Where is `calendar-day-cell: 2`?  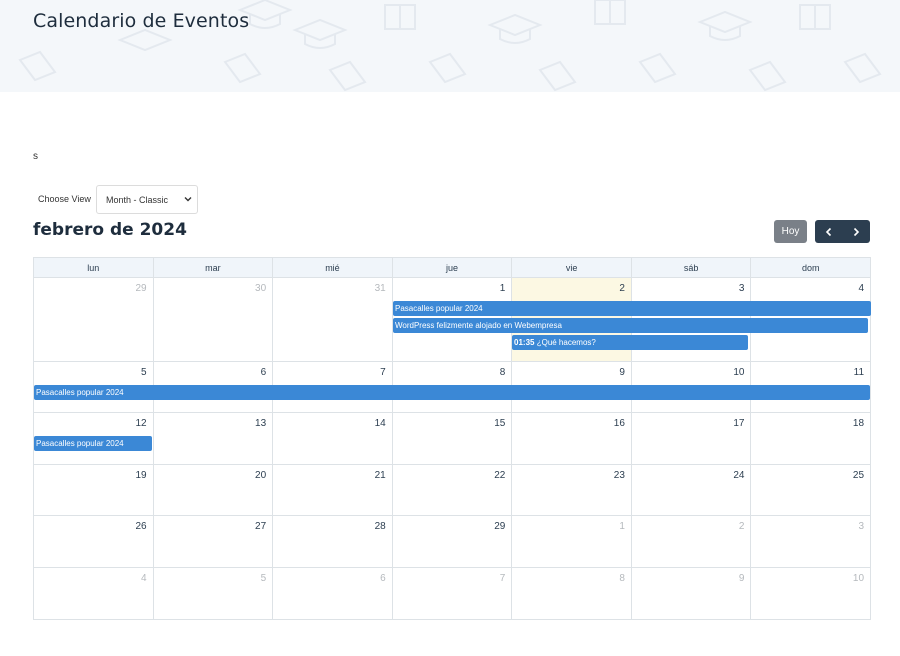
calendar-day-cell: 2 is located at coordinates (692, 541).